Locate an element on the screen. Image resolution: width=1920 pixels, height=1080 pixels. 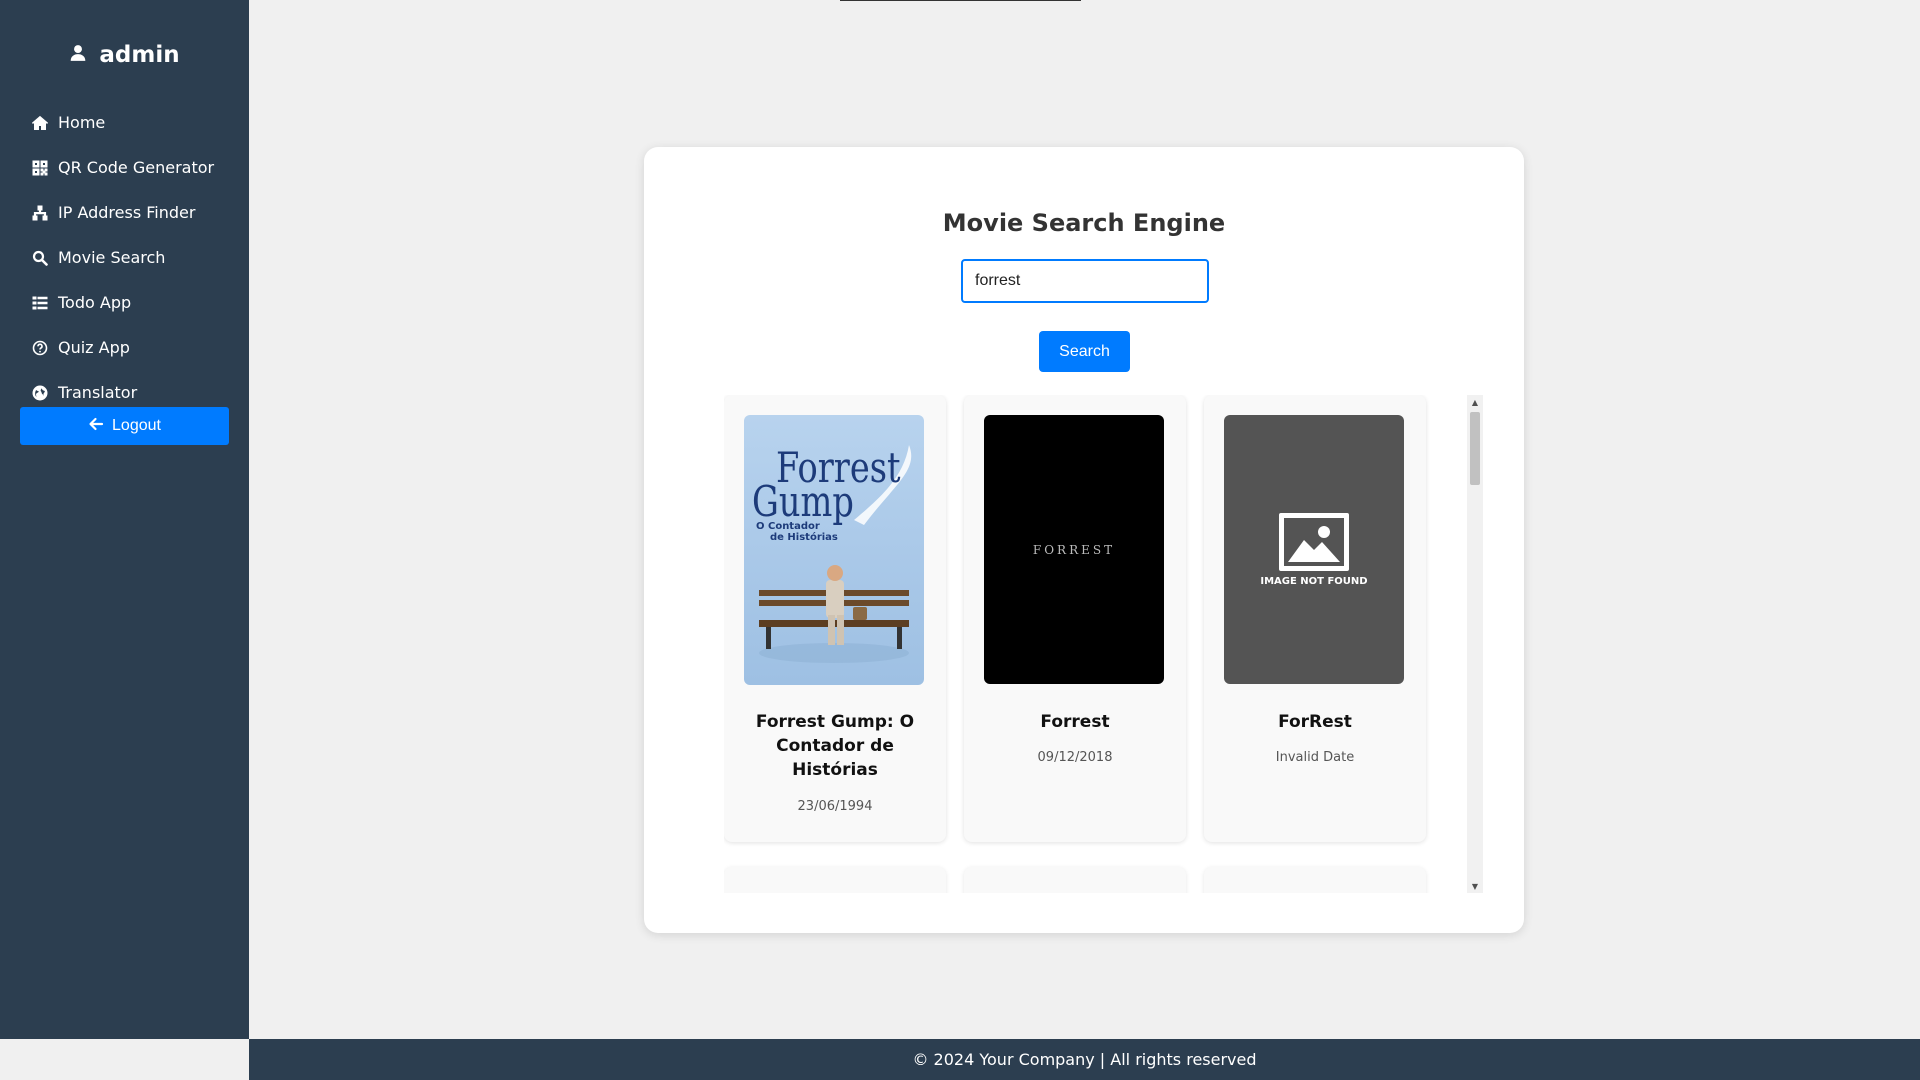
results-scrollbar: ▲ ▼ is located at coordinates (1475, 644).